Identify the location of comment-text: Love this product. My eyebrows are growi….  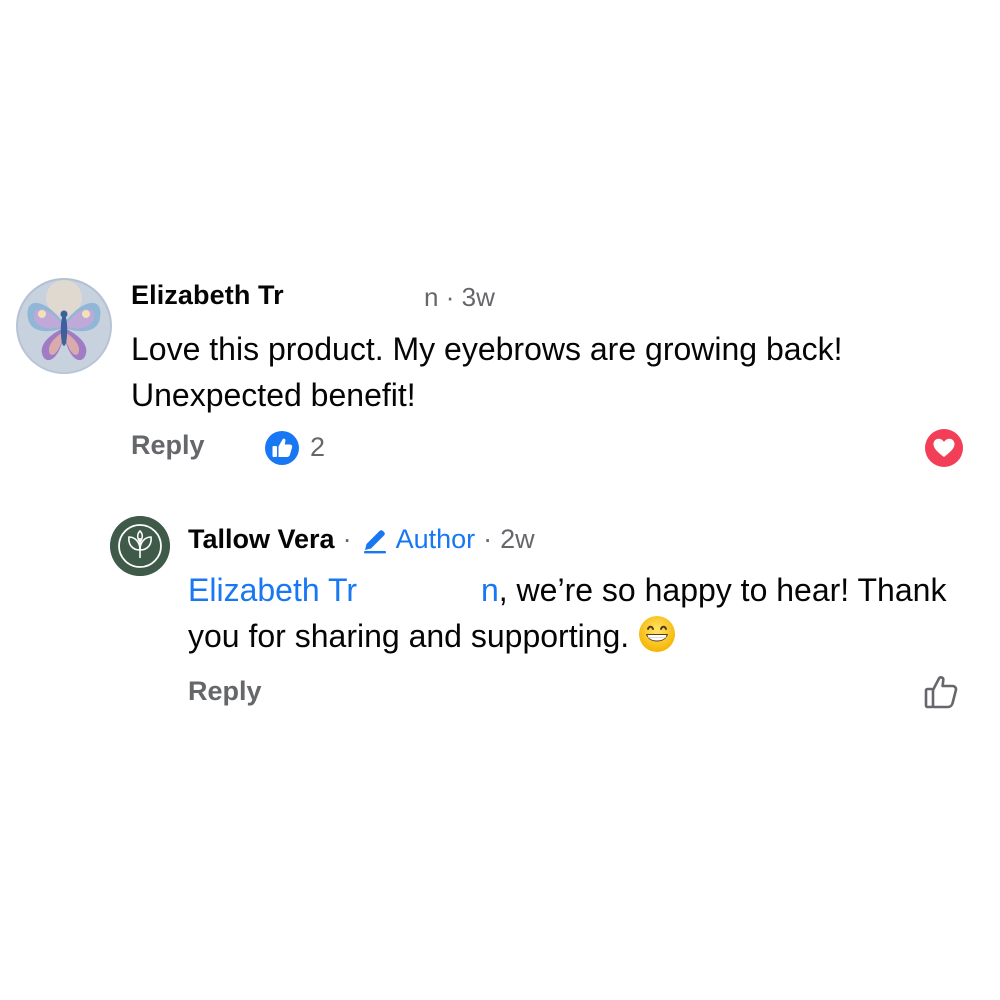
(487, 372).